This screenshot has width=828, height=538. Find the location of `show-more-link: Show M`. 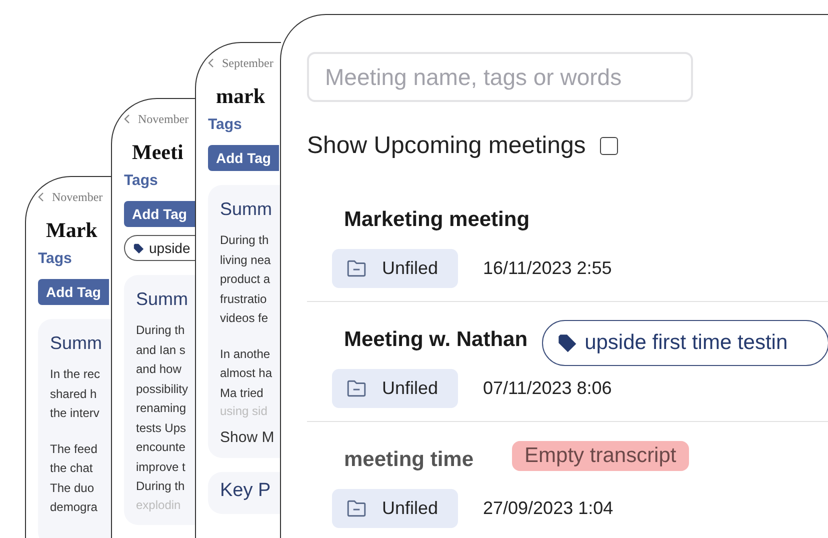

show-more-link: Show M is located at coordinates (250, 437).